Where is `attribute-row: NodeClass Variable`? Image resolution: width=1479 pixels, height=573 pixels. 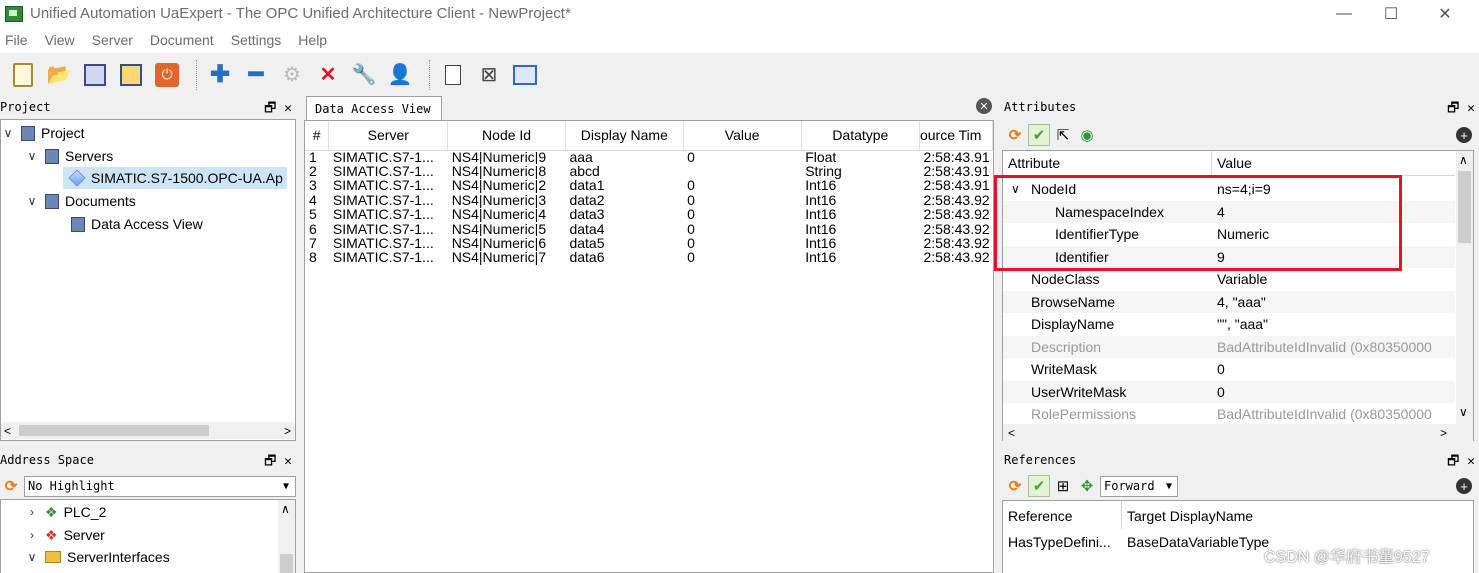 attribute-row: NodeClass Variable is located at coordinates (1229, 279).